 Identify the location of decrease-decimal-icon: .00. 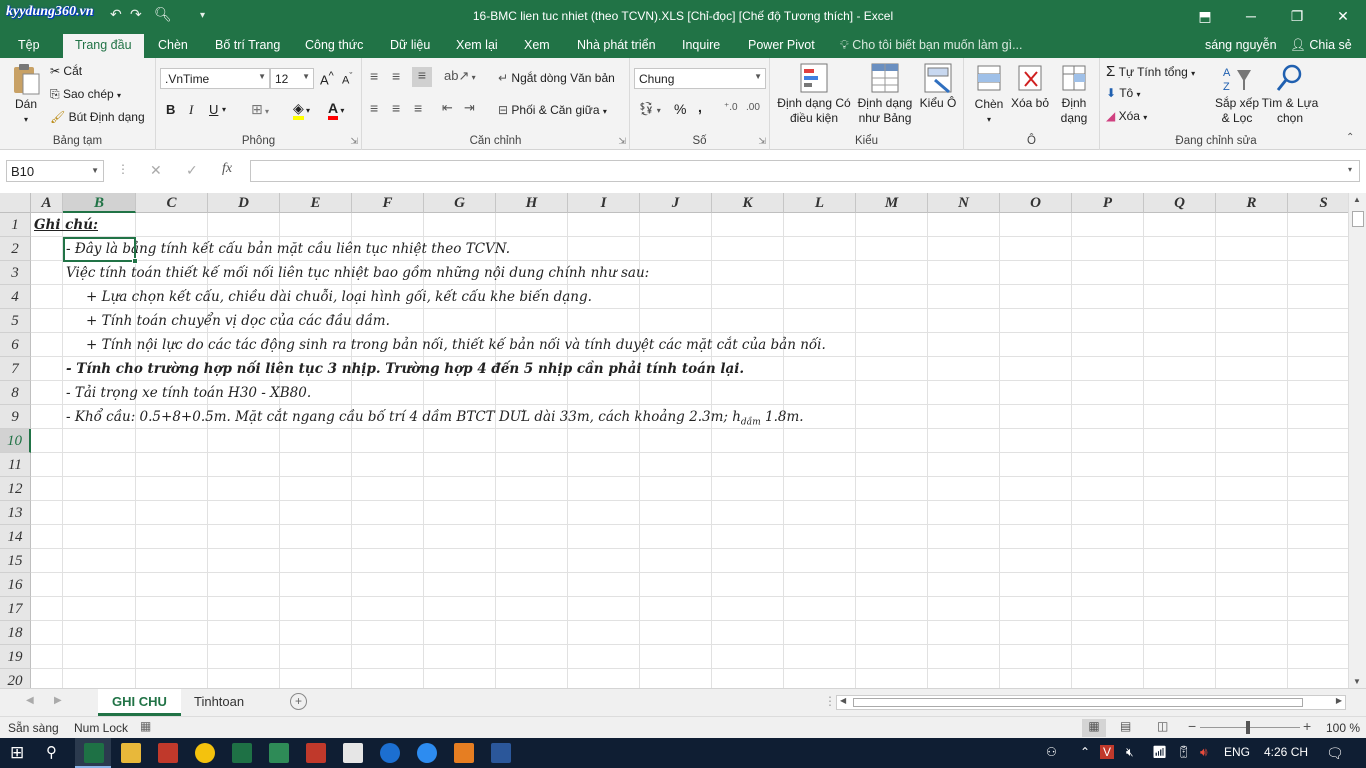
(753, 107).